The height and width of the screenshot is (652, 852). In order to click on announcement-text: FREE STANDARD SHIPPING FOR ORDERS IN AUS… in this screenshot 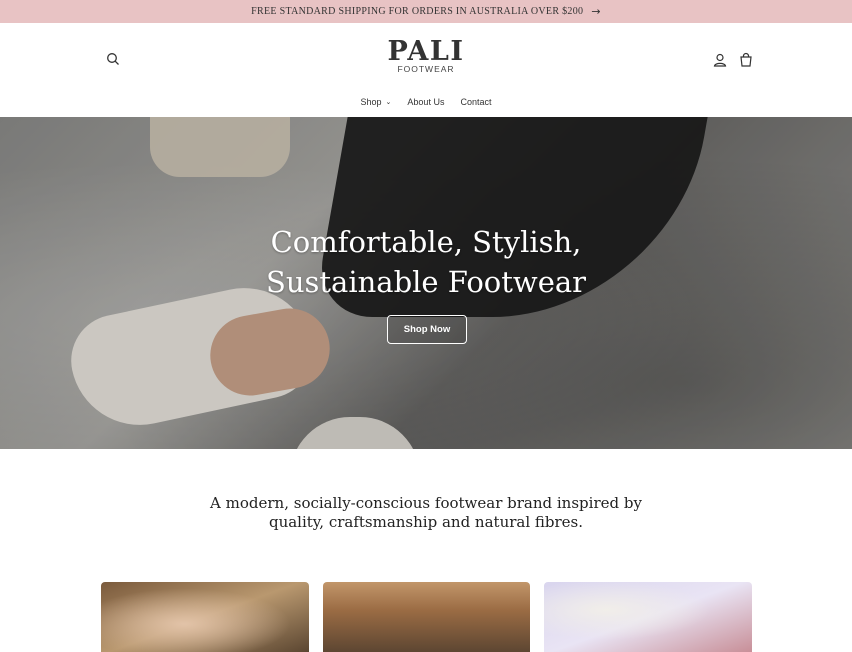, I will do `click(417, 11)`.